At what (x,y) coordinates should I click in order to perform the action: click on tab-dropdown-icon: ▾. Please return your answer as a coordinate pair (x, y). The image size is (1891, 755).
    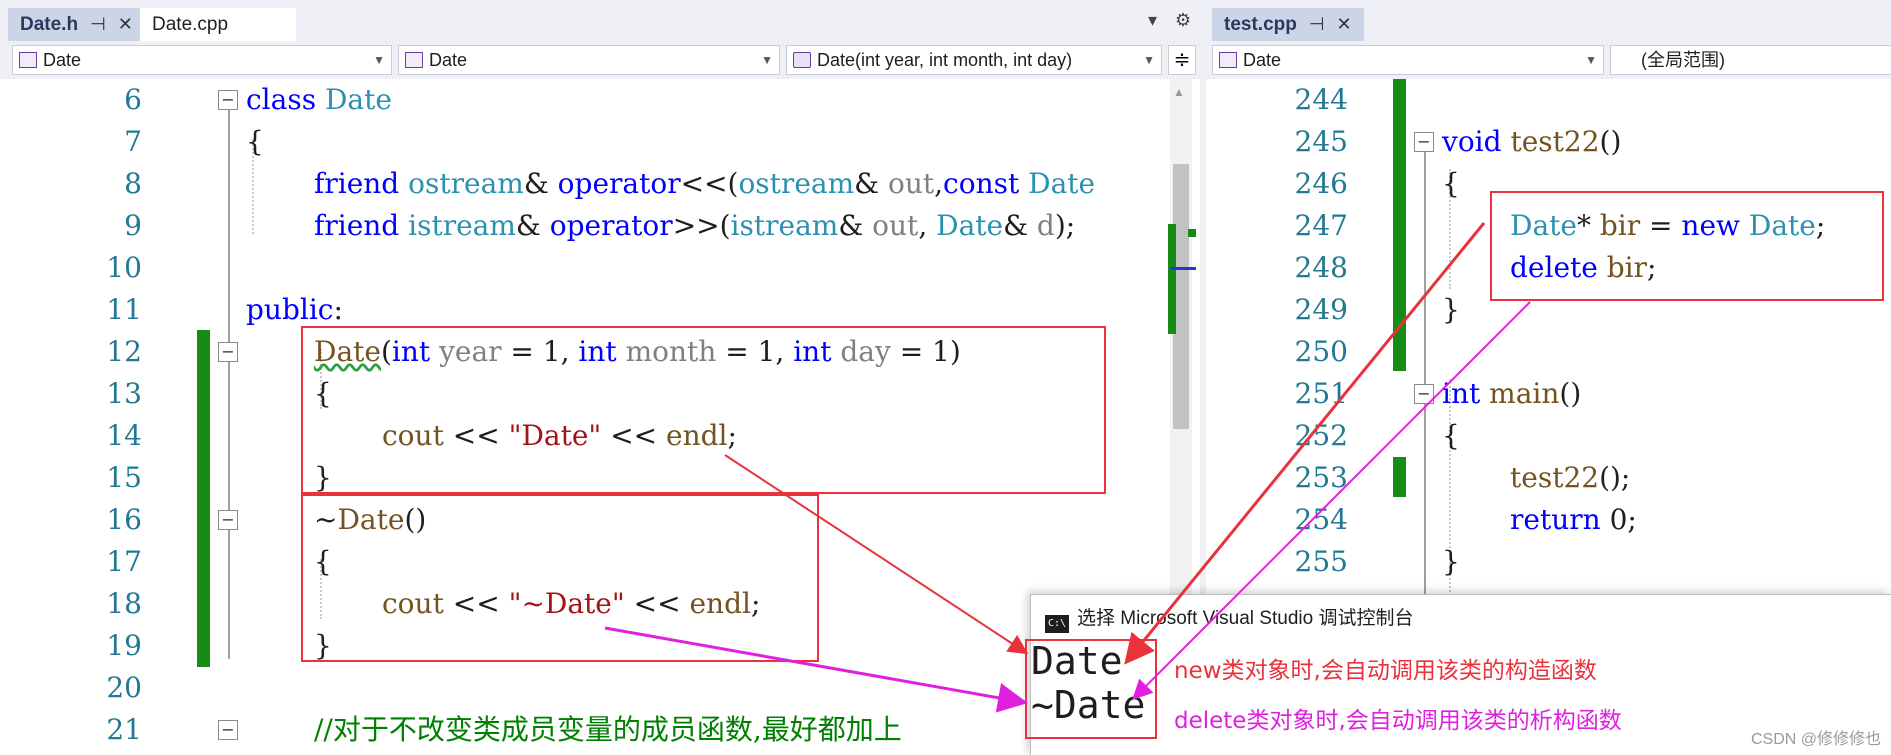
    Looking at the image, I should click on (1152, 20).